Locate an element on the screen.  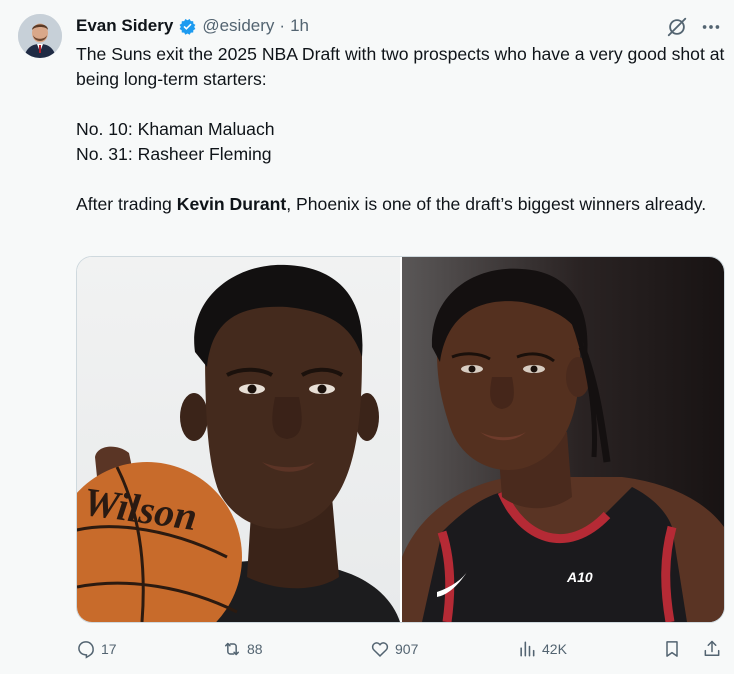
bookmark-button is located at coordinates (672, 649).